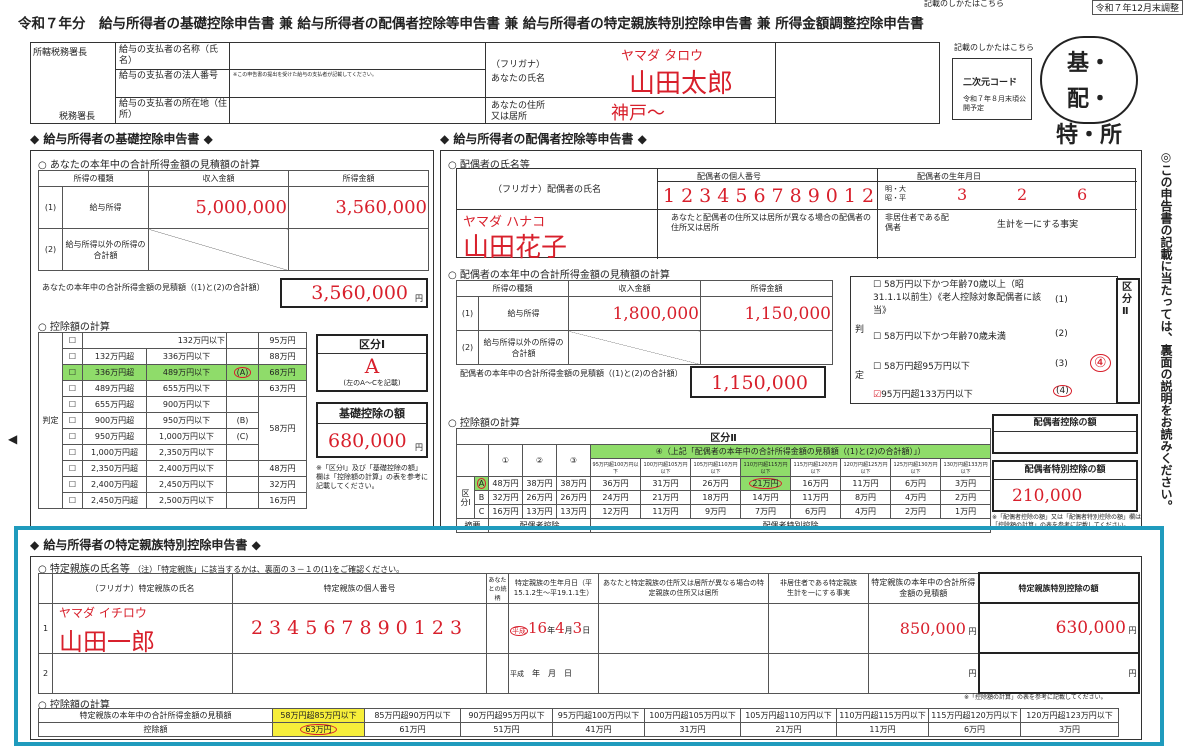  Describe the element at coordinates (484, 423) in the screenshot. I see `spouse-sub3: ○ 控除額の計算` at that location.